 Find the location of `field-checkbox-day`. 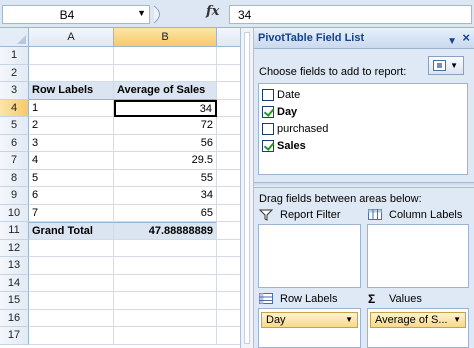

field-checkbox-day is located at coordinates (268, 111).